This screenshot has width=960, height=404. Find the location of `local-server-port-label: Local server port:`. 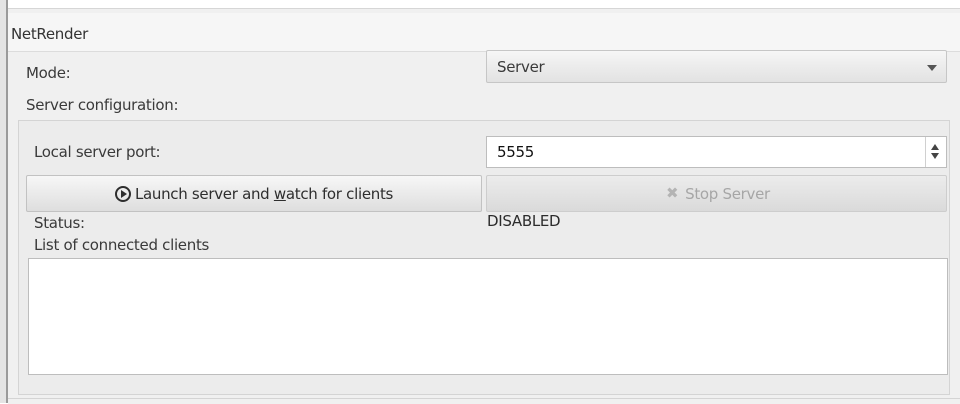

local-server-port-label: Local server port: is located at coordinates (97, 152).